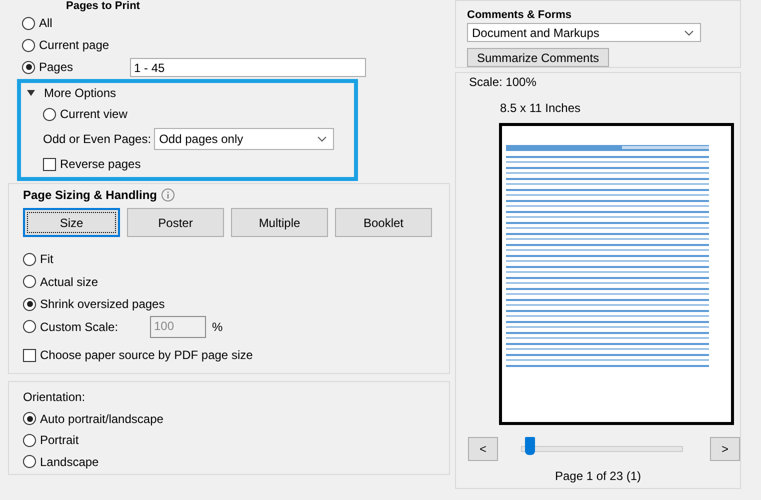 This screenshot has width=761, height=500. Describe the element at coordinates (59, 440) in the screenshot. I see `radio-label: Portrait` at that location.